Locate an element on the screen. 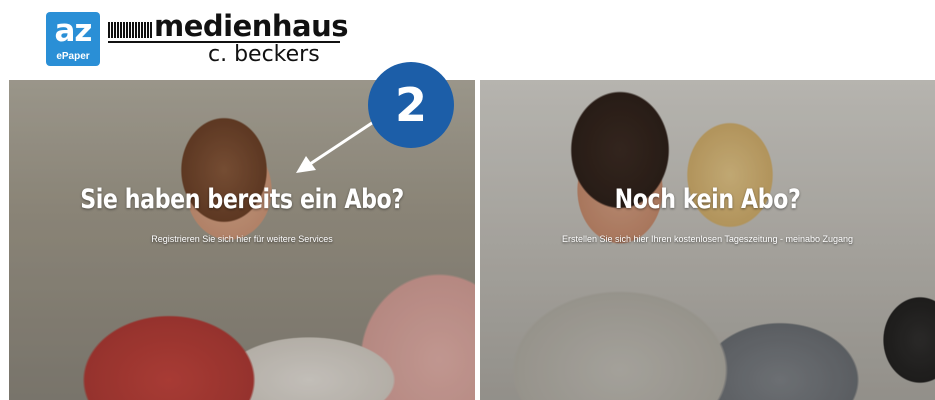  az-logo-subtext: ePaper is located at coordinates (73, 56).